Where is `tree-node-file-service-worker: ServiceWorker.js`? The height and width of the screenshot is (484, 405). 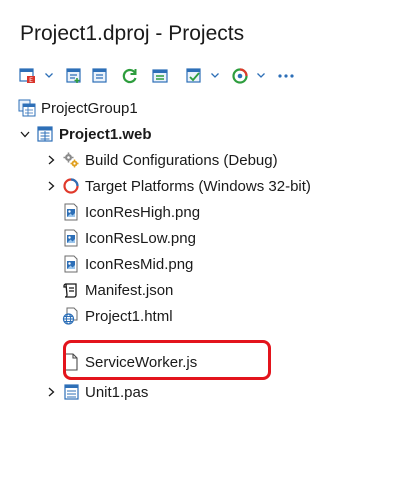 tree-node-file-service-worker: ServiceWorker.js is located at coordinates (129, 362).